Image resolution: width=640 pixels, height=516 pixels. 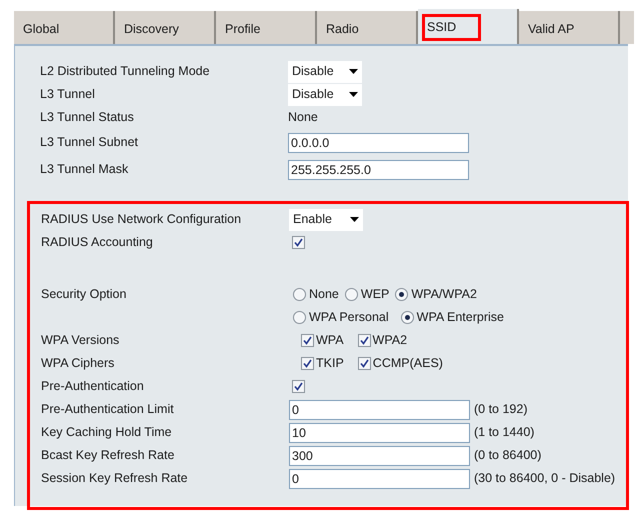 What do you see at coordinates (87, 117) in the screenshot?
I see `field-label: L3 Tunnel Status` at bounding box center [87, 117].